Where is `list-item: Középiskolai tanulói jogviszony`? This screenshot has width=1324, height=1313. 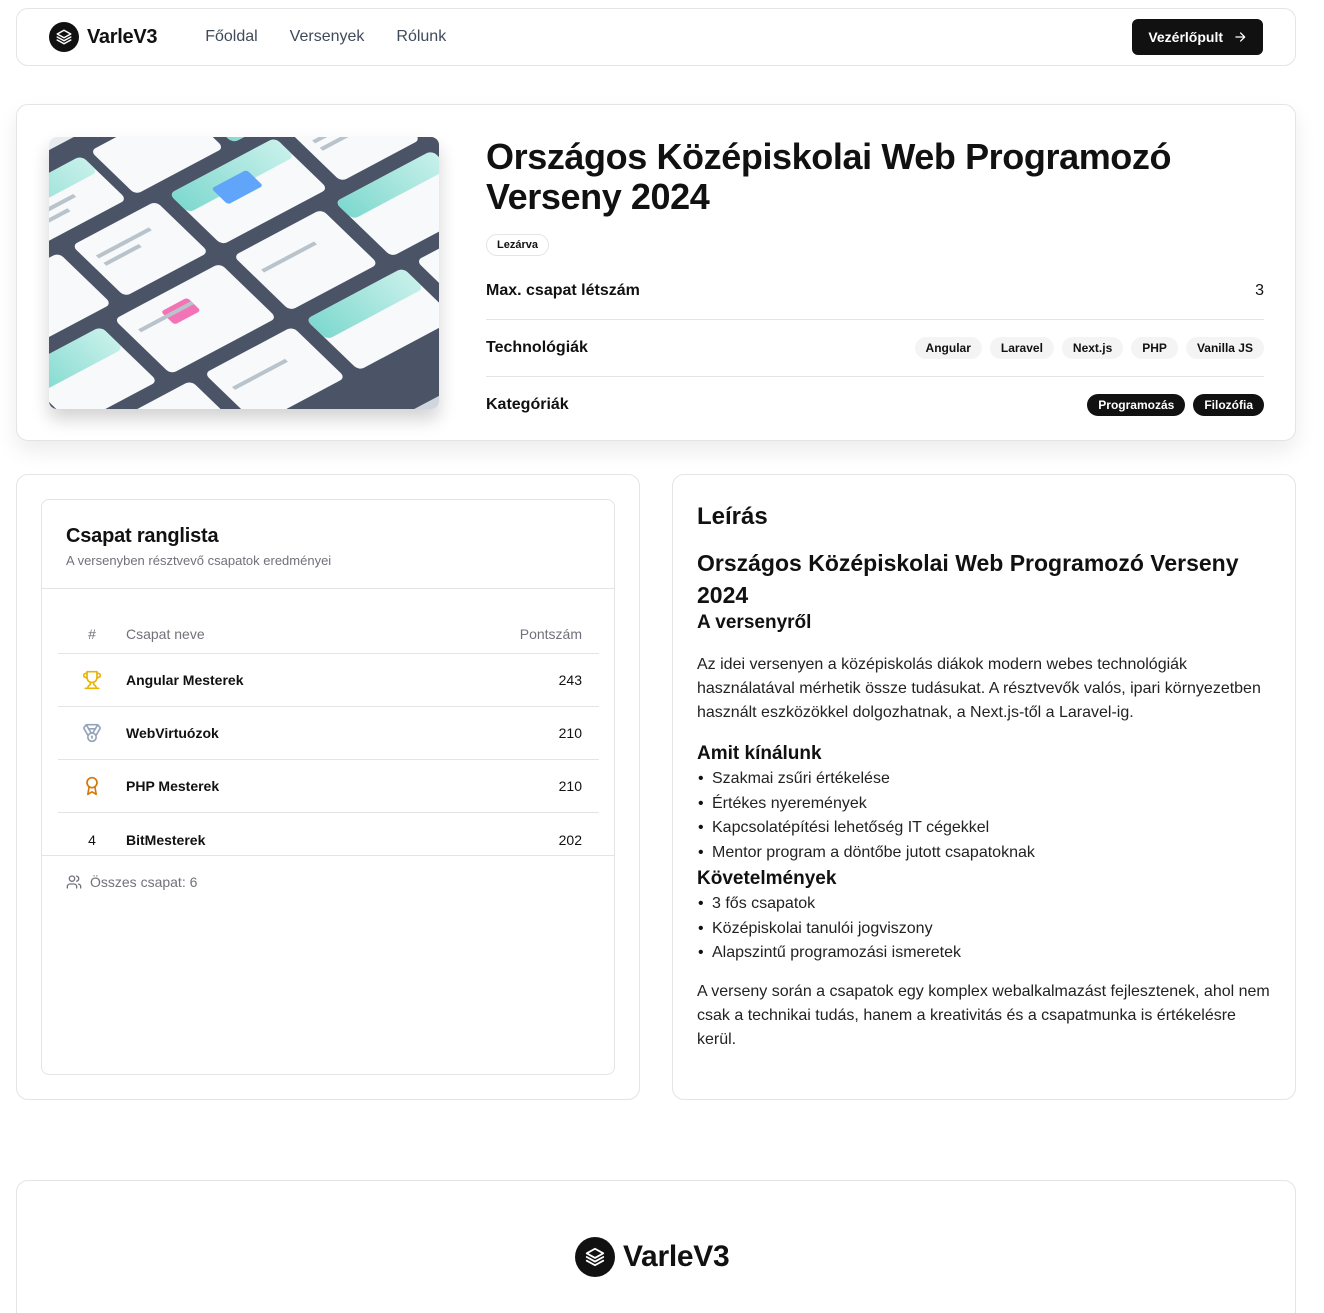 list-item: Középiskolai tanulói jogviszony is located at coordinates (984, 929).